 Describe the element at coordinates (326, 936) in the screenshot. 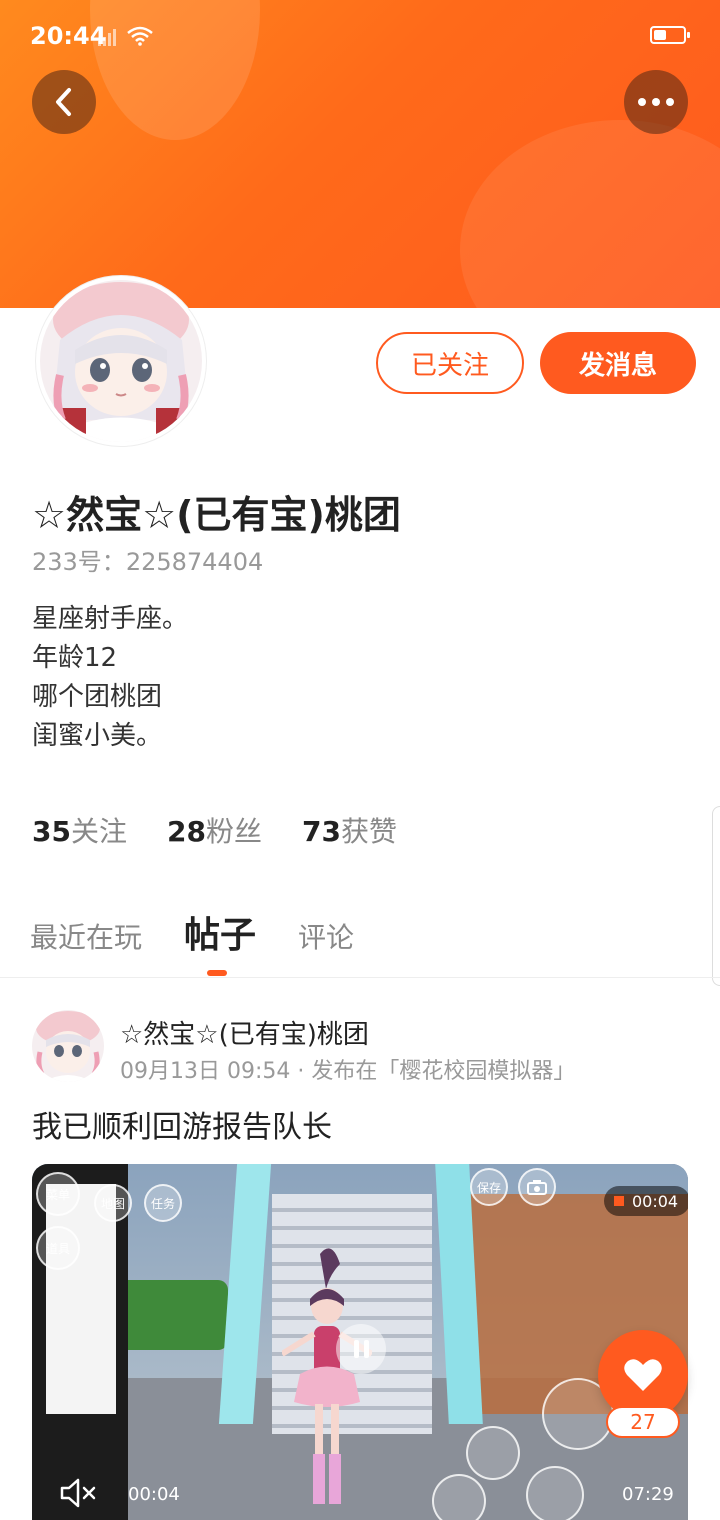

I see `tab-comments: 评论` at that location.